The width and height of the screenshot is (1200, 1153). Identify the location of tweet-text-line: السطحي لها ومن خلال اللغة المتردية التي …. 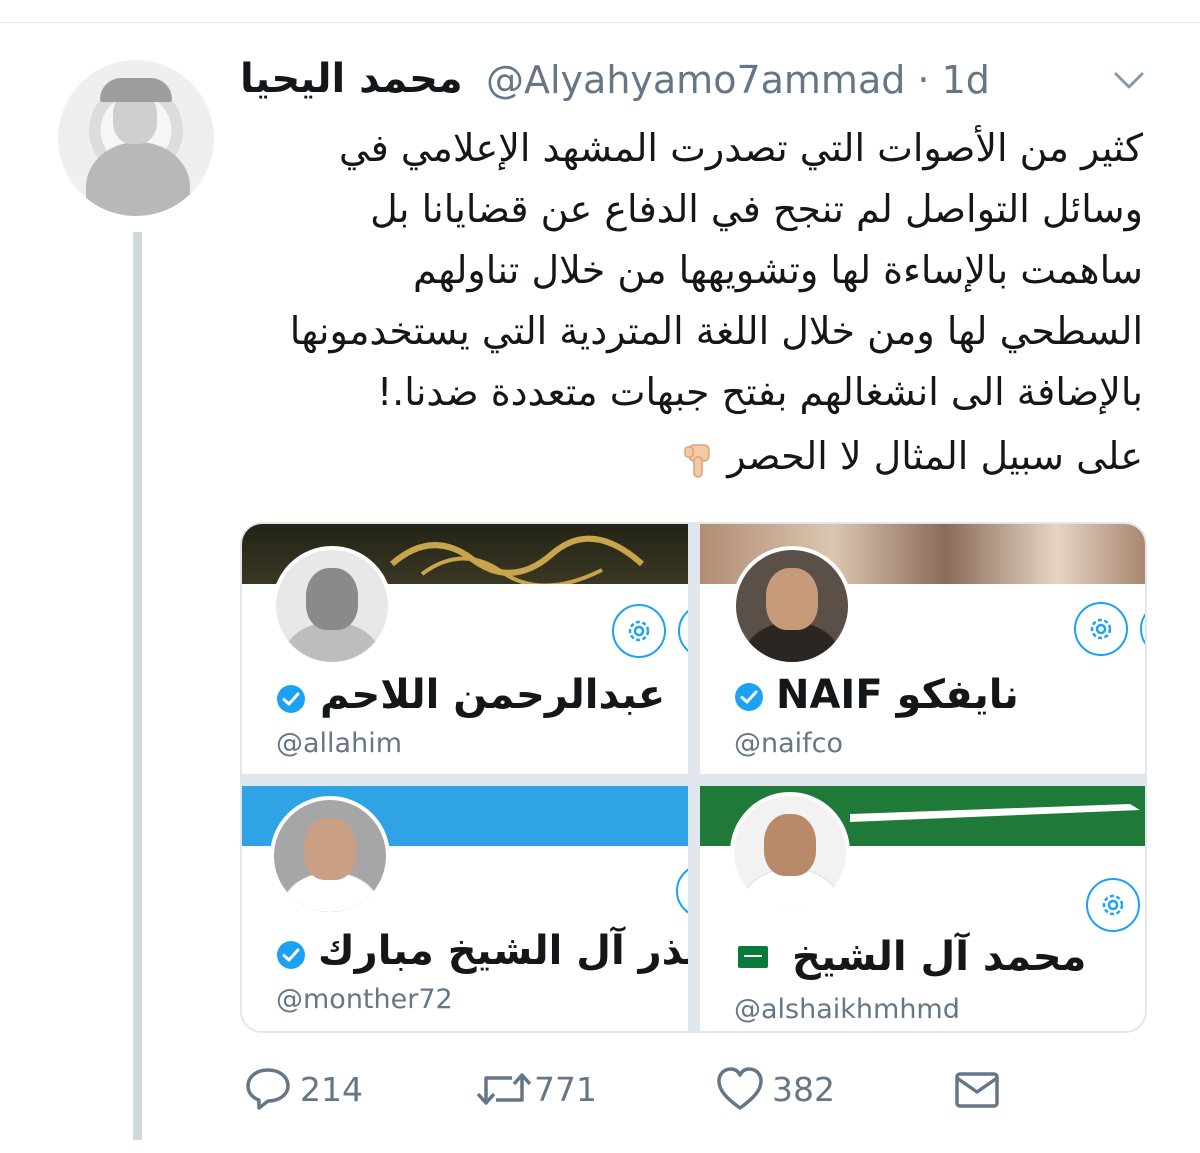
(716, 331).